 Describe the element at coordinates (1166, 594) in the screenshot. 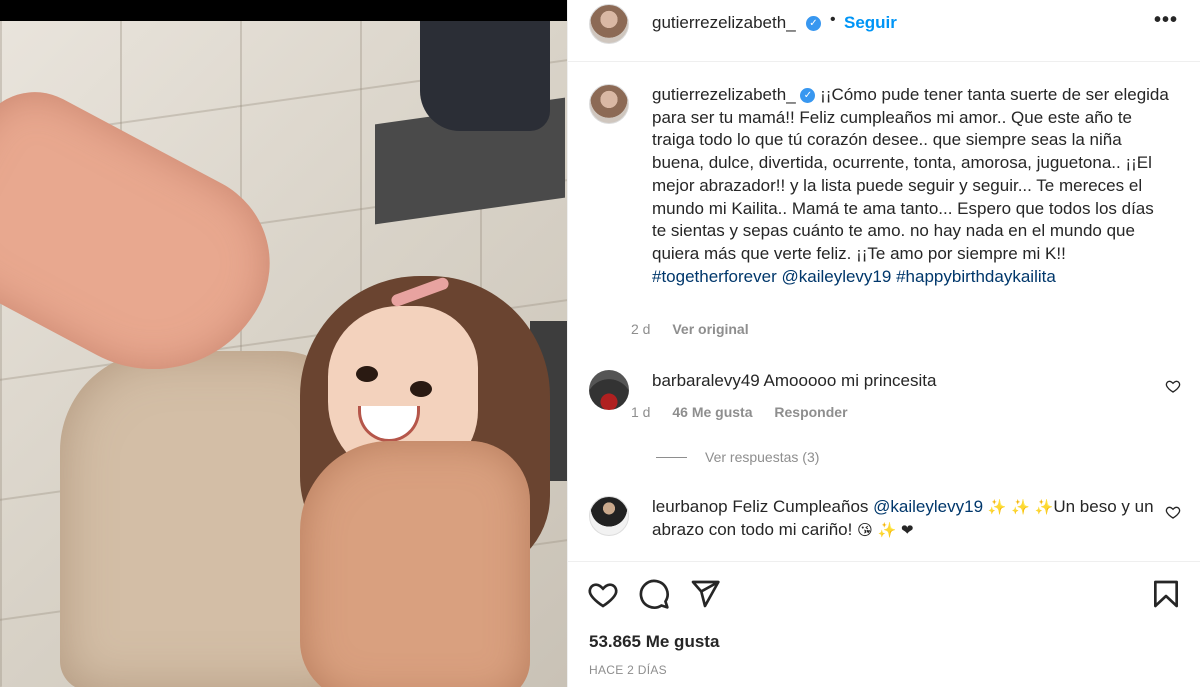

I see `bookmark-icon` at that location.